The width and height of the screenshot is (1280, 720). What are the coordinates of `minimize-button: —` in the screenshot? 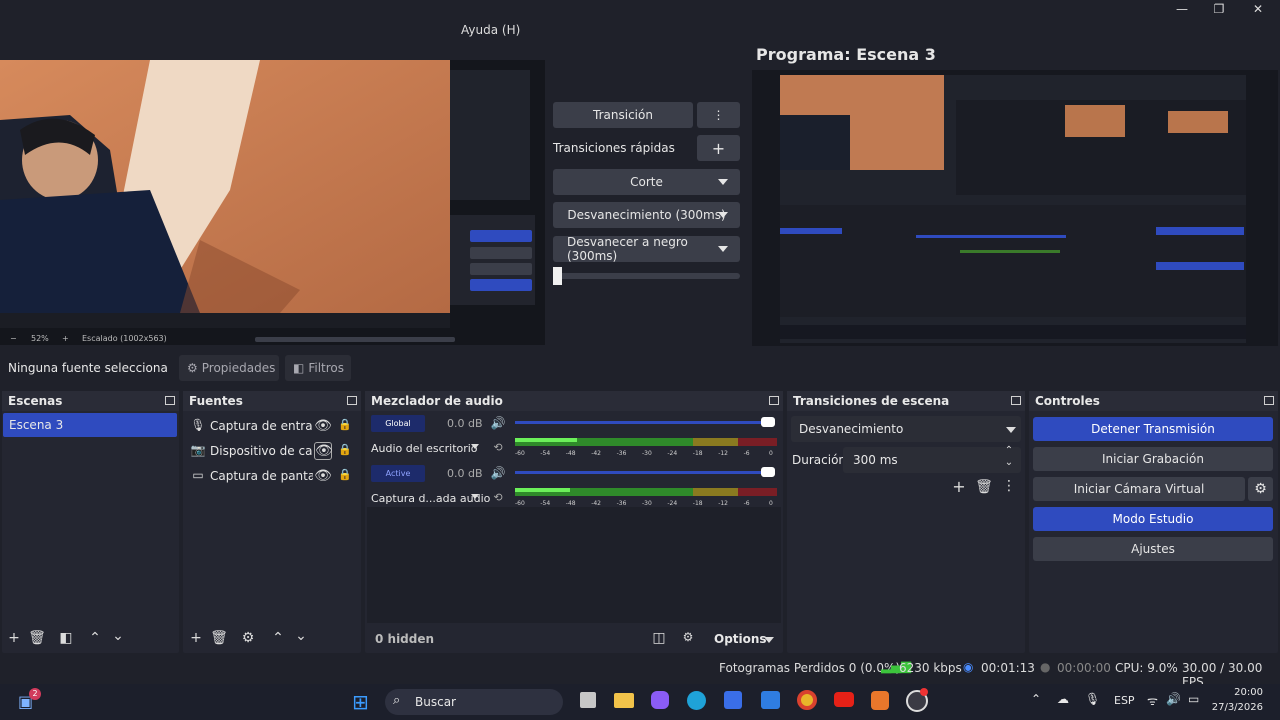 It's located at (1182, 10).